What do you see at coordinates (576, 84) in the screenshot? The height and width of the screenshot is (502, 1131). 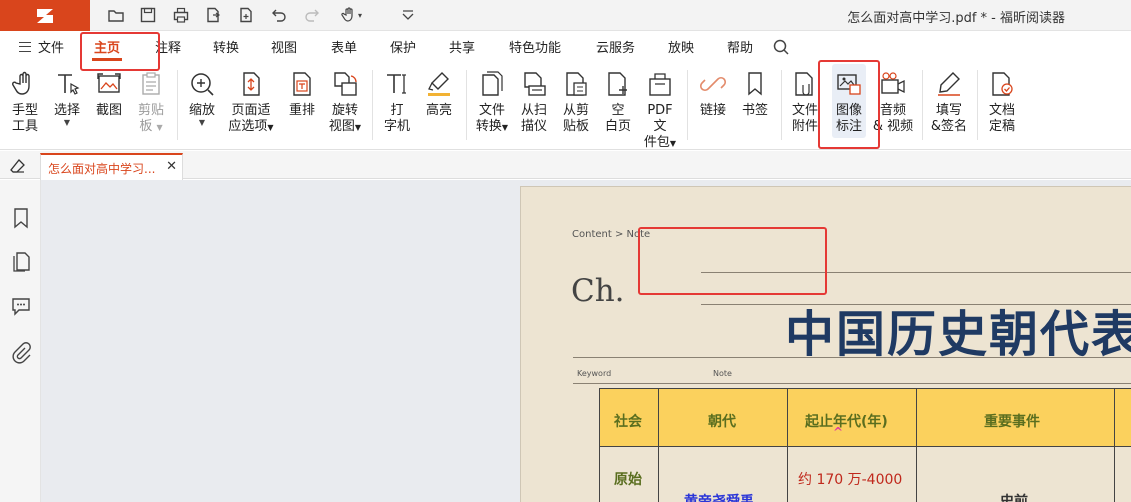 I see `clipboard-page-icon` at bounding box center [576, 84].